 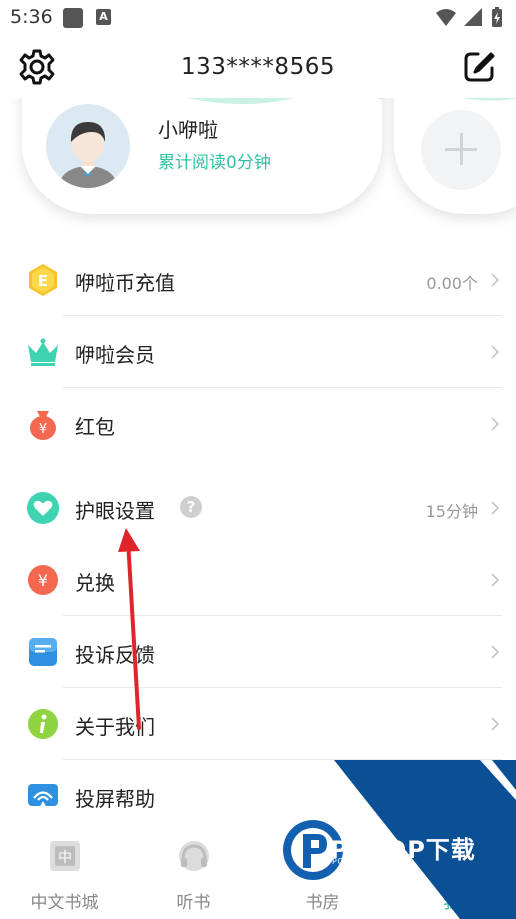 What do you see at coordinates (125, 283) in the screenshot?
I see `menu-label: 咿啦币充值` at bounding box center [125, 283].